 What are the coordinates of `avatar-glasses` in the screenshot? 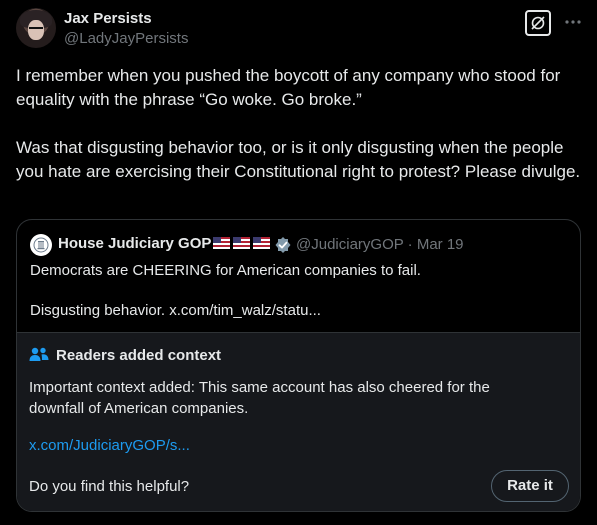 It's located at (36, 30).